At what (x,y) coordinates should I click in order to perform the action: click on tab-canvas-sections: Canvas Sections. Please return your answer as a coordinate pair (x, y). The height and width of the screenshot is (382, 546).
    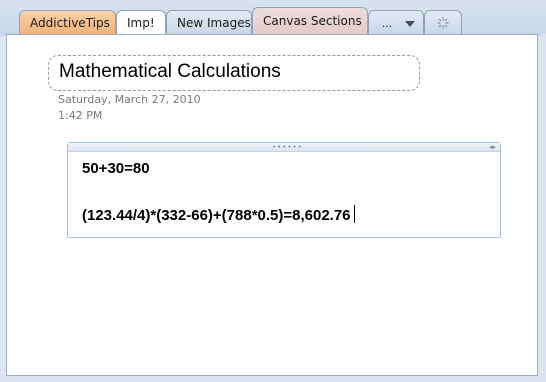
    Looking at the image, I should click on (310, 21).